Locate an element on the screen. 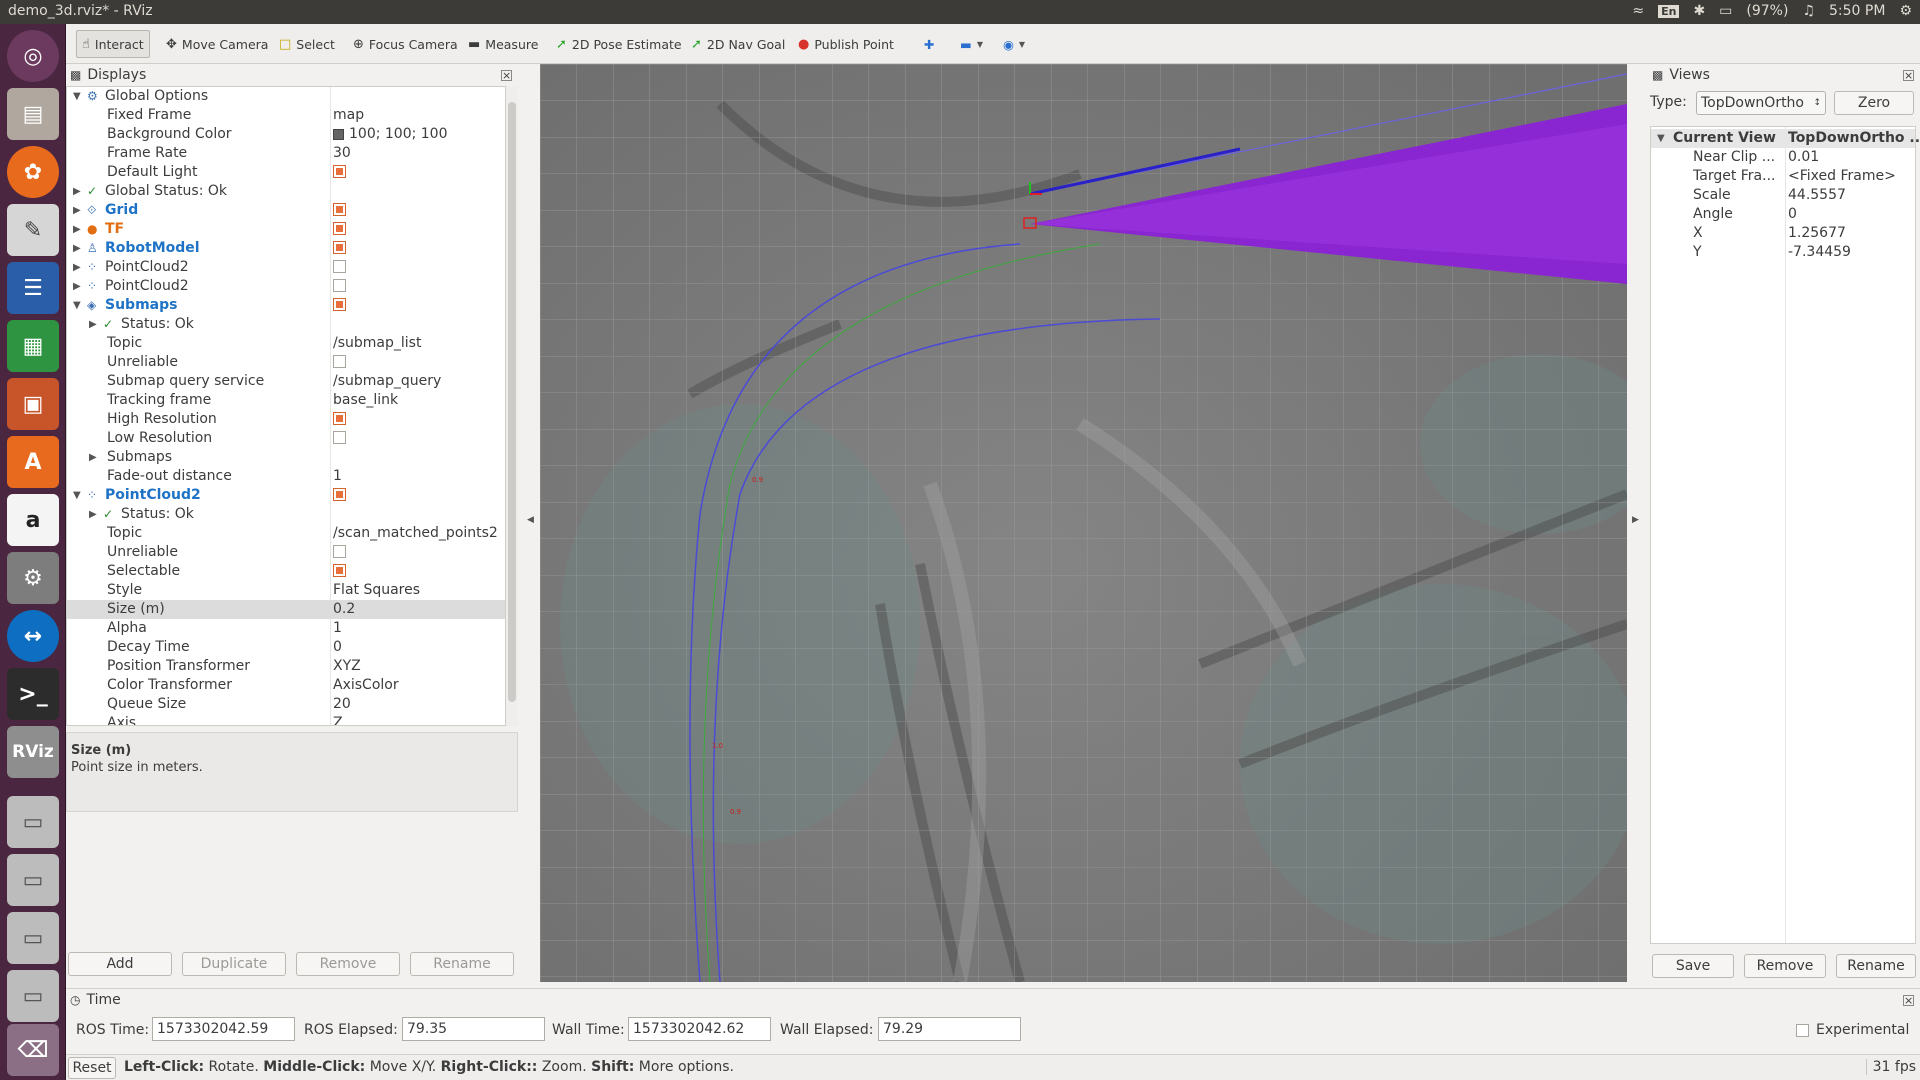  property-value: /submap_list is located at coordinates (377, 343).